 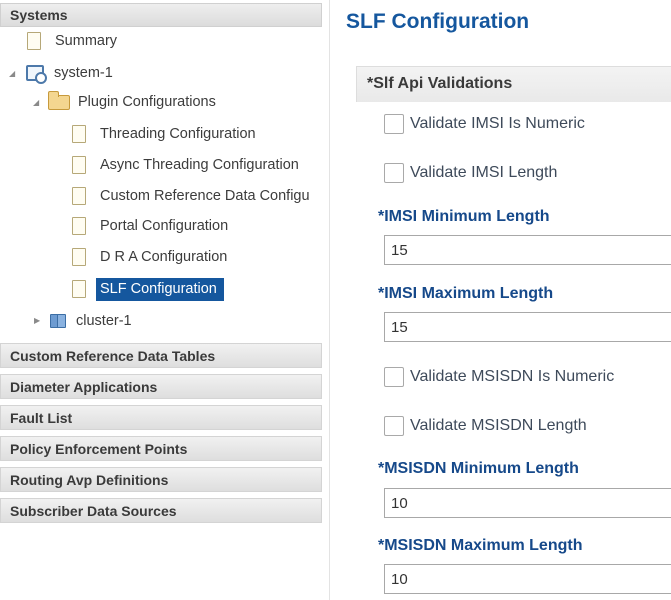 What do you see at coordinates (161, 510) in the screenshot?
I see `section-subscriber-data-sources: Subscriber Data Sources` at bounding box center [161, 510].